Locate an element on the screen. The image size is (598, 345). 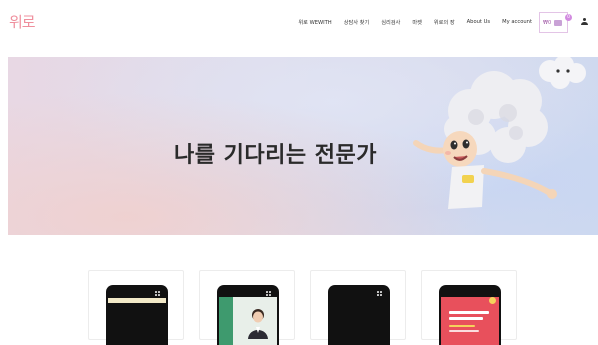
site-logo: 위로 is located at coordinates (22, 21).